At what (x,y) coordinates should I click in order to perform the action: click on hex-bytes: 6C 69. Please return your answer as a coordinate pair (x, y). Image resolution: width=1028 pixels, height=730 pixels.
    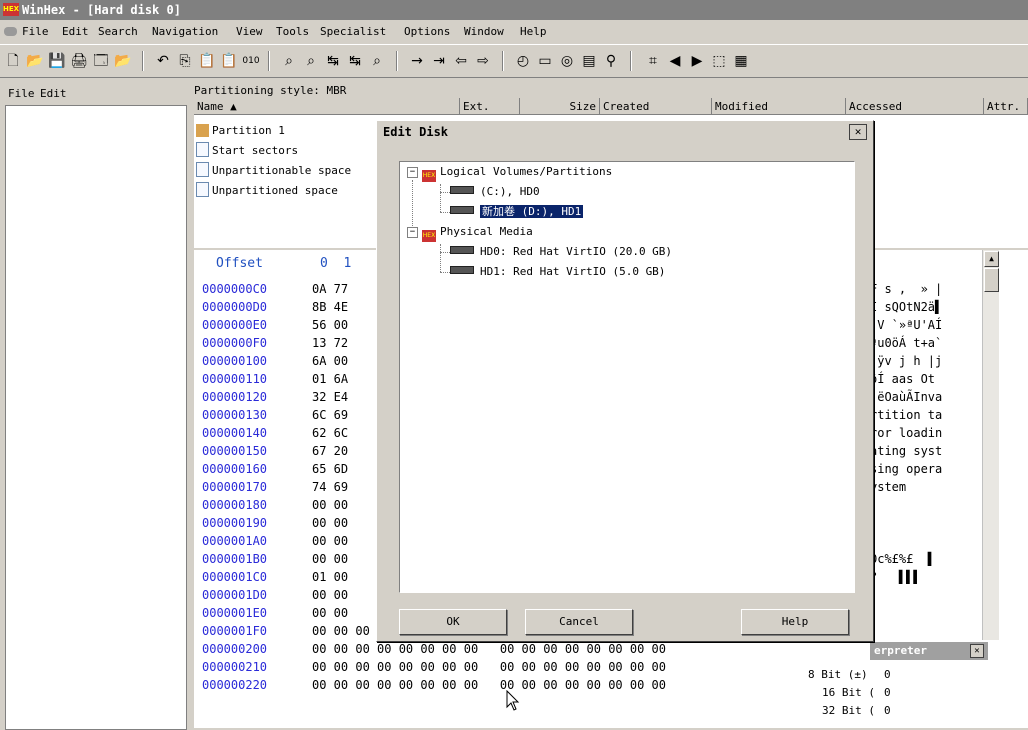
    Looking at the image, I should click on (330, 415).